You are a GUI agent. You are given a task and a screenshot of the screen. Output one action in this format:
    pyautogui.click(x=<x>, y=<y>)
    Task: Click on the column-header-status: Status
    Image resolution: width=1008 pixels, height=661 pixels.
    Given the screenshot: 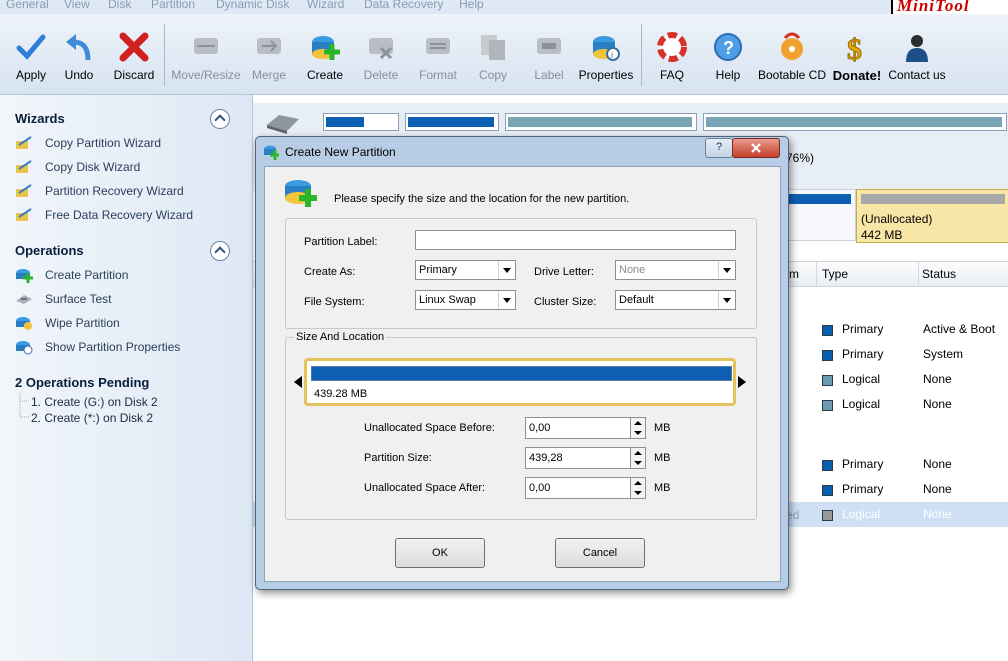 What is the action you would take?
    pyautogui.click(x=939, y=274)
    